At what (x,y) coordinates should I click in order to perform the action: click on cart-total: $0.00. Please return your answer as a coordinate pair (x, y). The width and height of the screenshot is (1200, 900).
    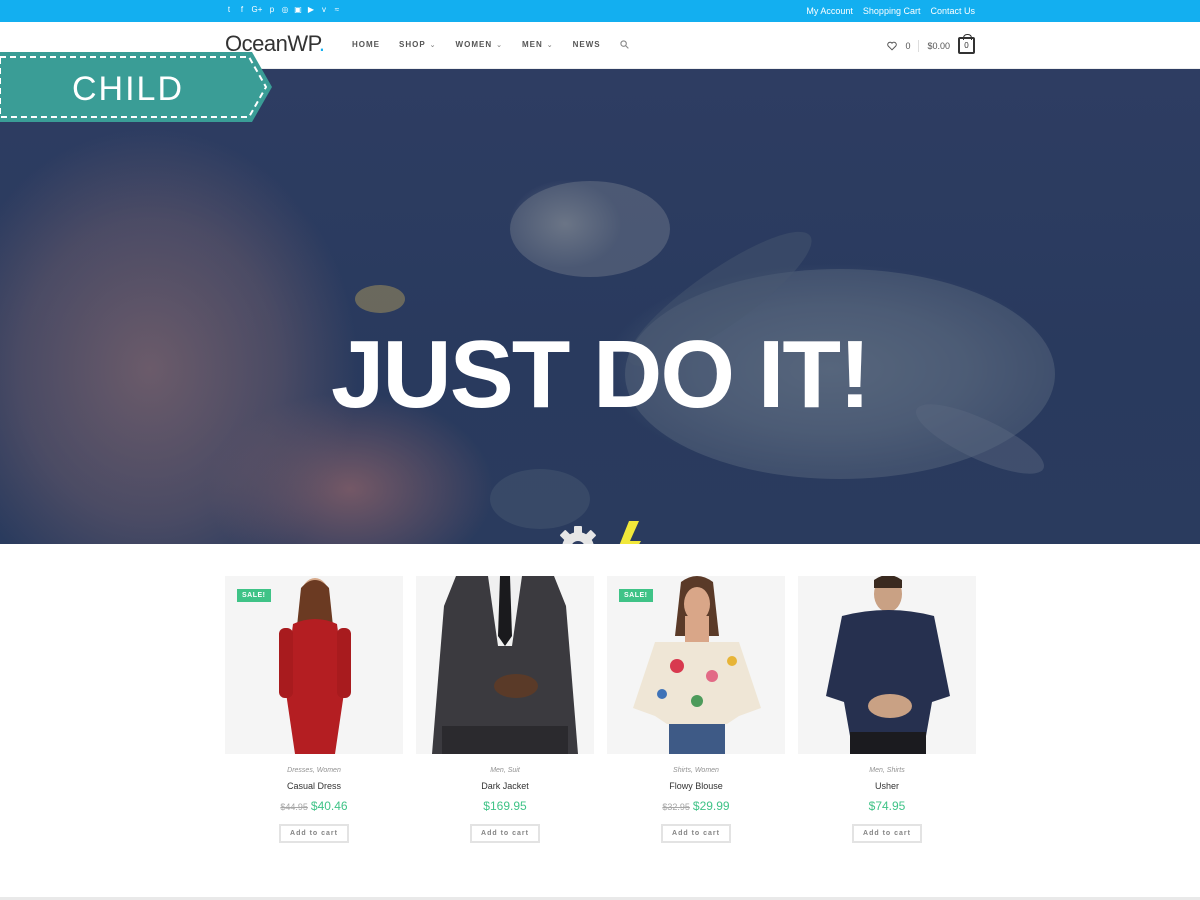
    Looking at the image, I should click on (938, 46).